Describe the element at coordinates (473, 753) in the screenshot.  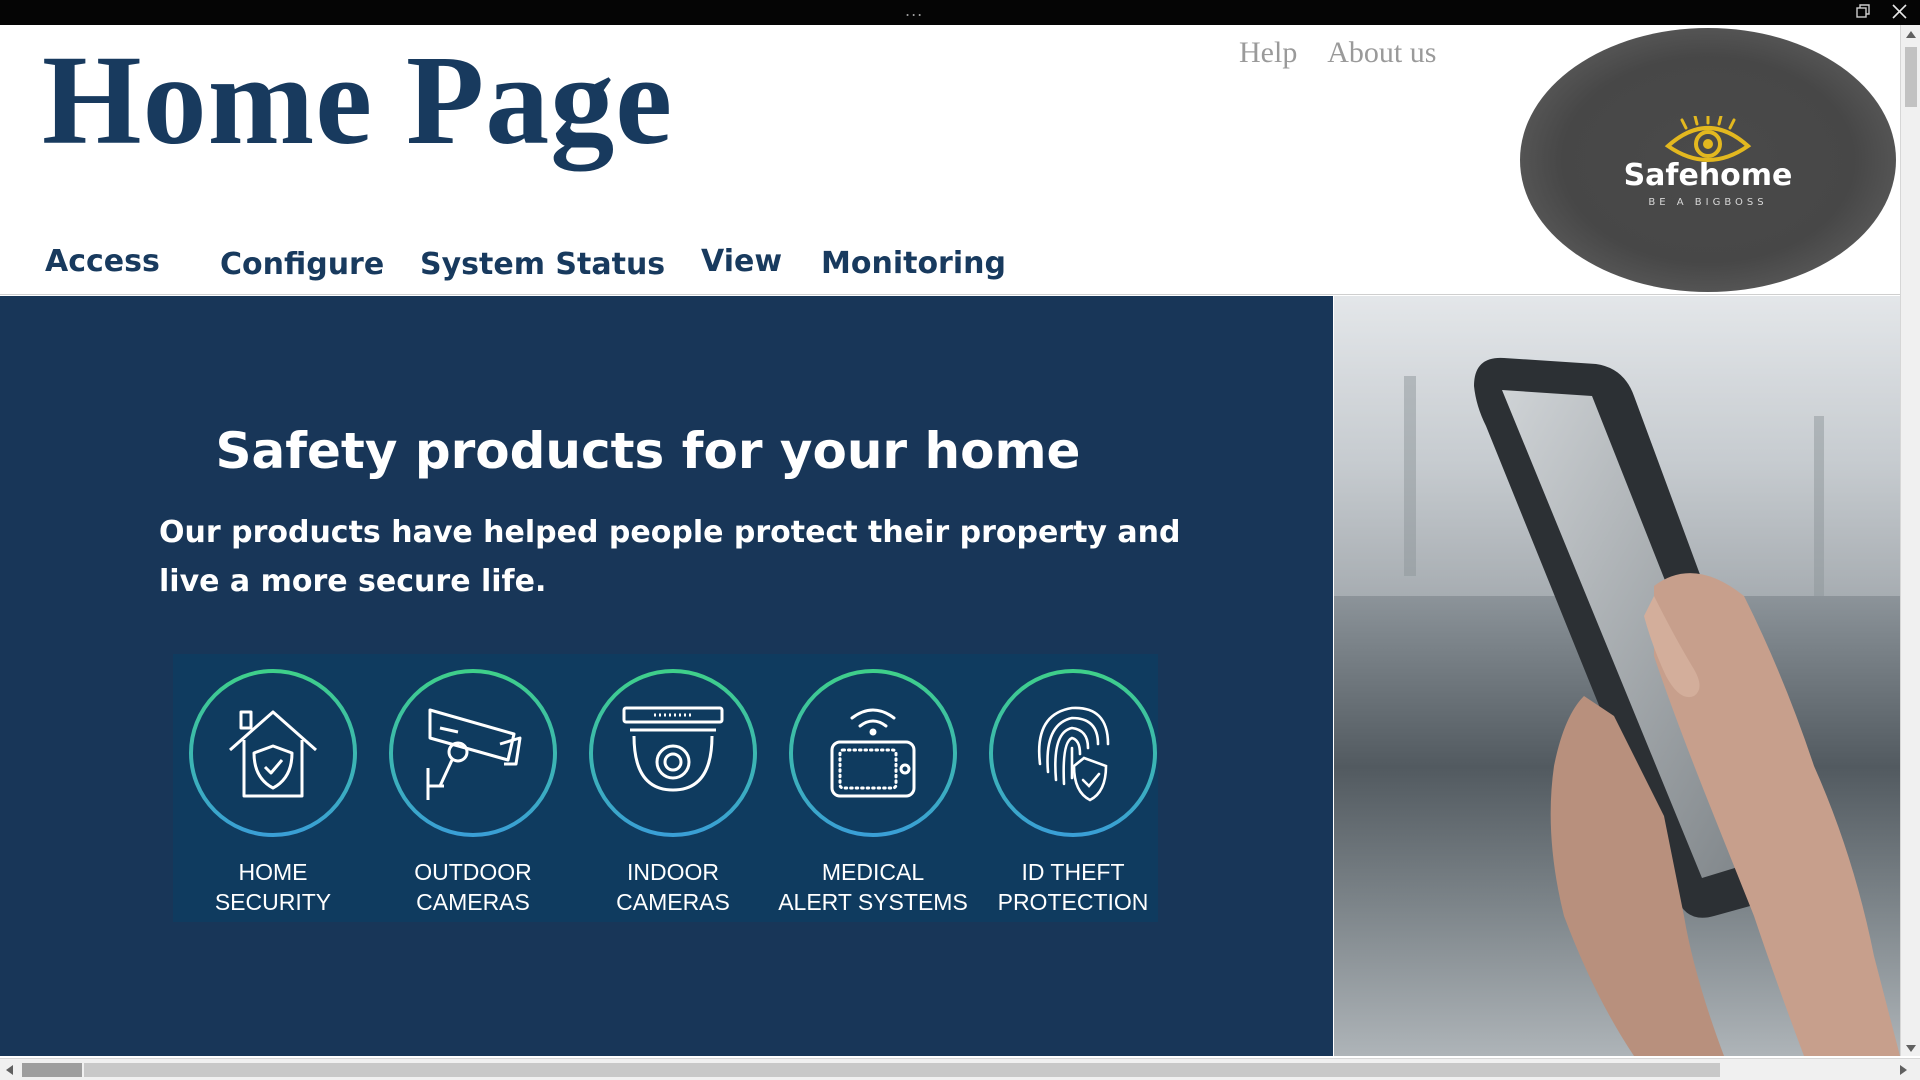
I see `security-camera-icon` at that location.